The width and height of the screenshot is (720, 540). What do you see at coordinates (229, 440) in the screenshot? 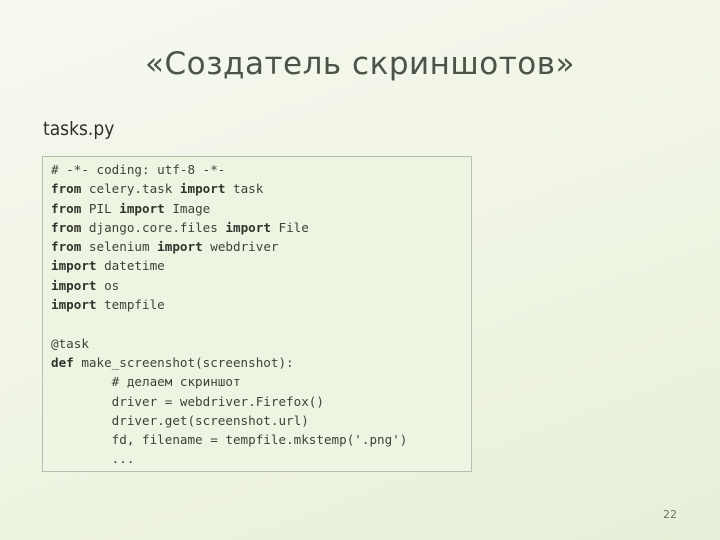
I see `code-text: fd, filename = tempfile.mkstemp('.png')` at bounding box center [229, 440].